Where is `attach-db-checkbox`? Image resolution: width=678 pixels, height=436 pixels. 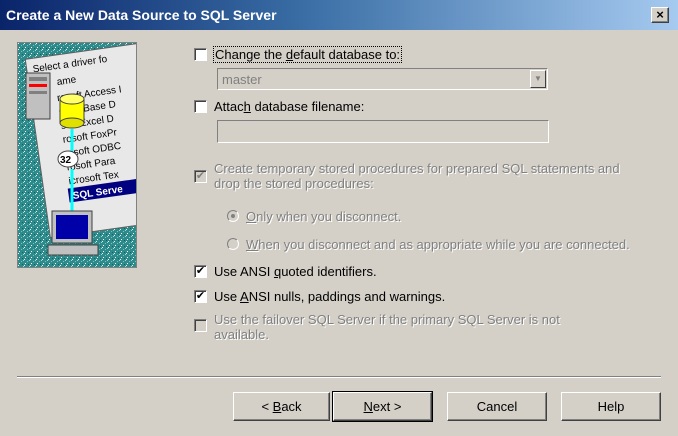
attach-db-checkbox is located at coordinates (200, 106).